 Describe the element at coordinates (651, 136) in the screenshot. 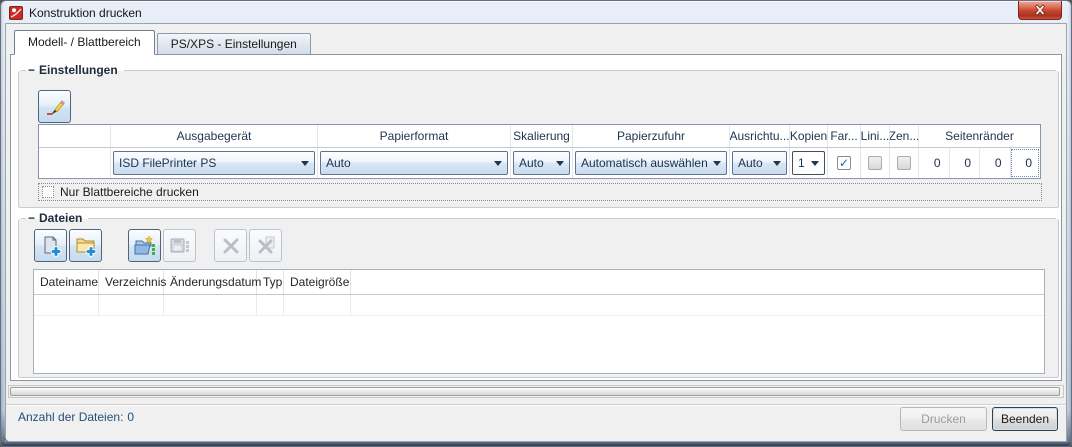

I see `settings-header-paper-feed: Papierzufuhr` at that location.